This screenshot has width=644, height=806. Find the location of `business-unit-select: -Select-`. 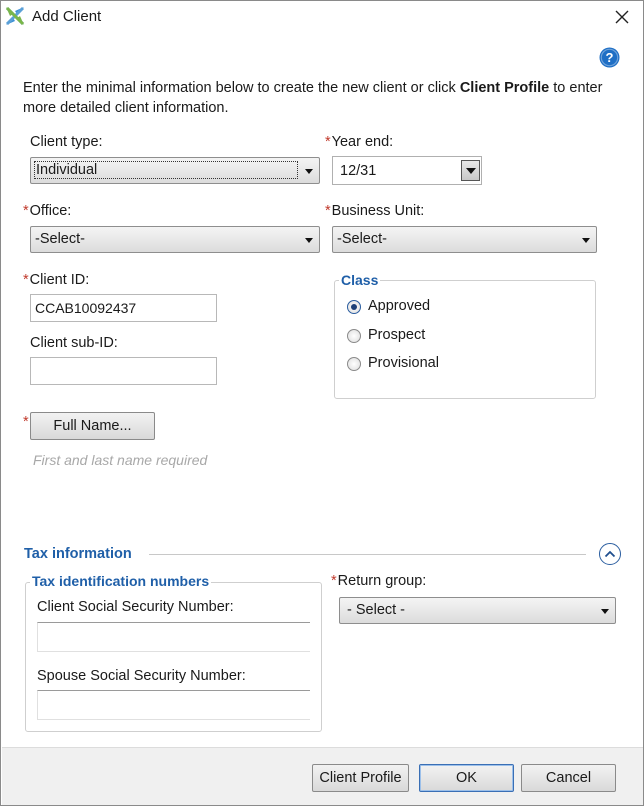

business-unit-select: -Select- is located at coordinates (464, 239).